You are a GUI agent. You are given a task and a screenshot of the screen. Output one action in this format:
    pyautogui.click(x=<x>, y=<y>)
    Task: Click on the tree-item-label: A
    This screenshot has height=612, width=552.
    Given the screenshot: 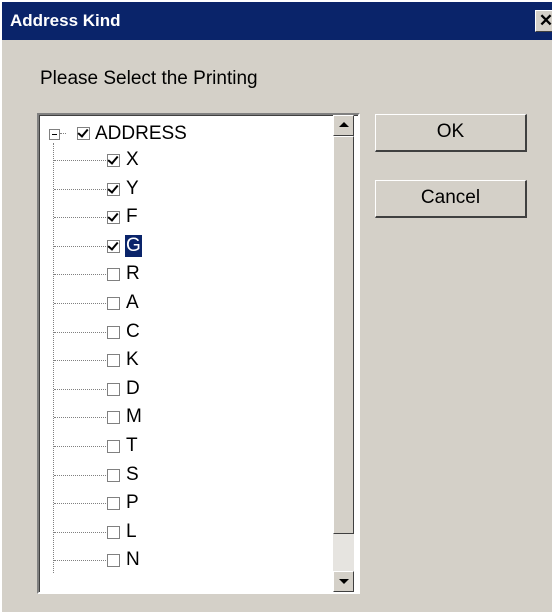 What is the action you would take?
    pyautogui.click(x=132, y=303)
    